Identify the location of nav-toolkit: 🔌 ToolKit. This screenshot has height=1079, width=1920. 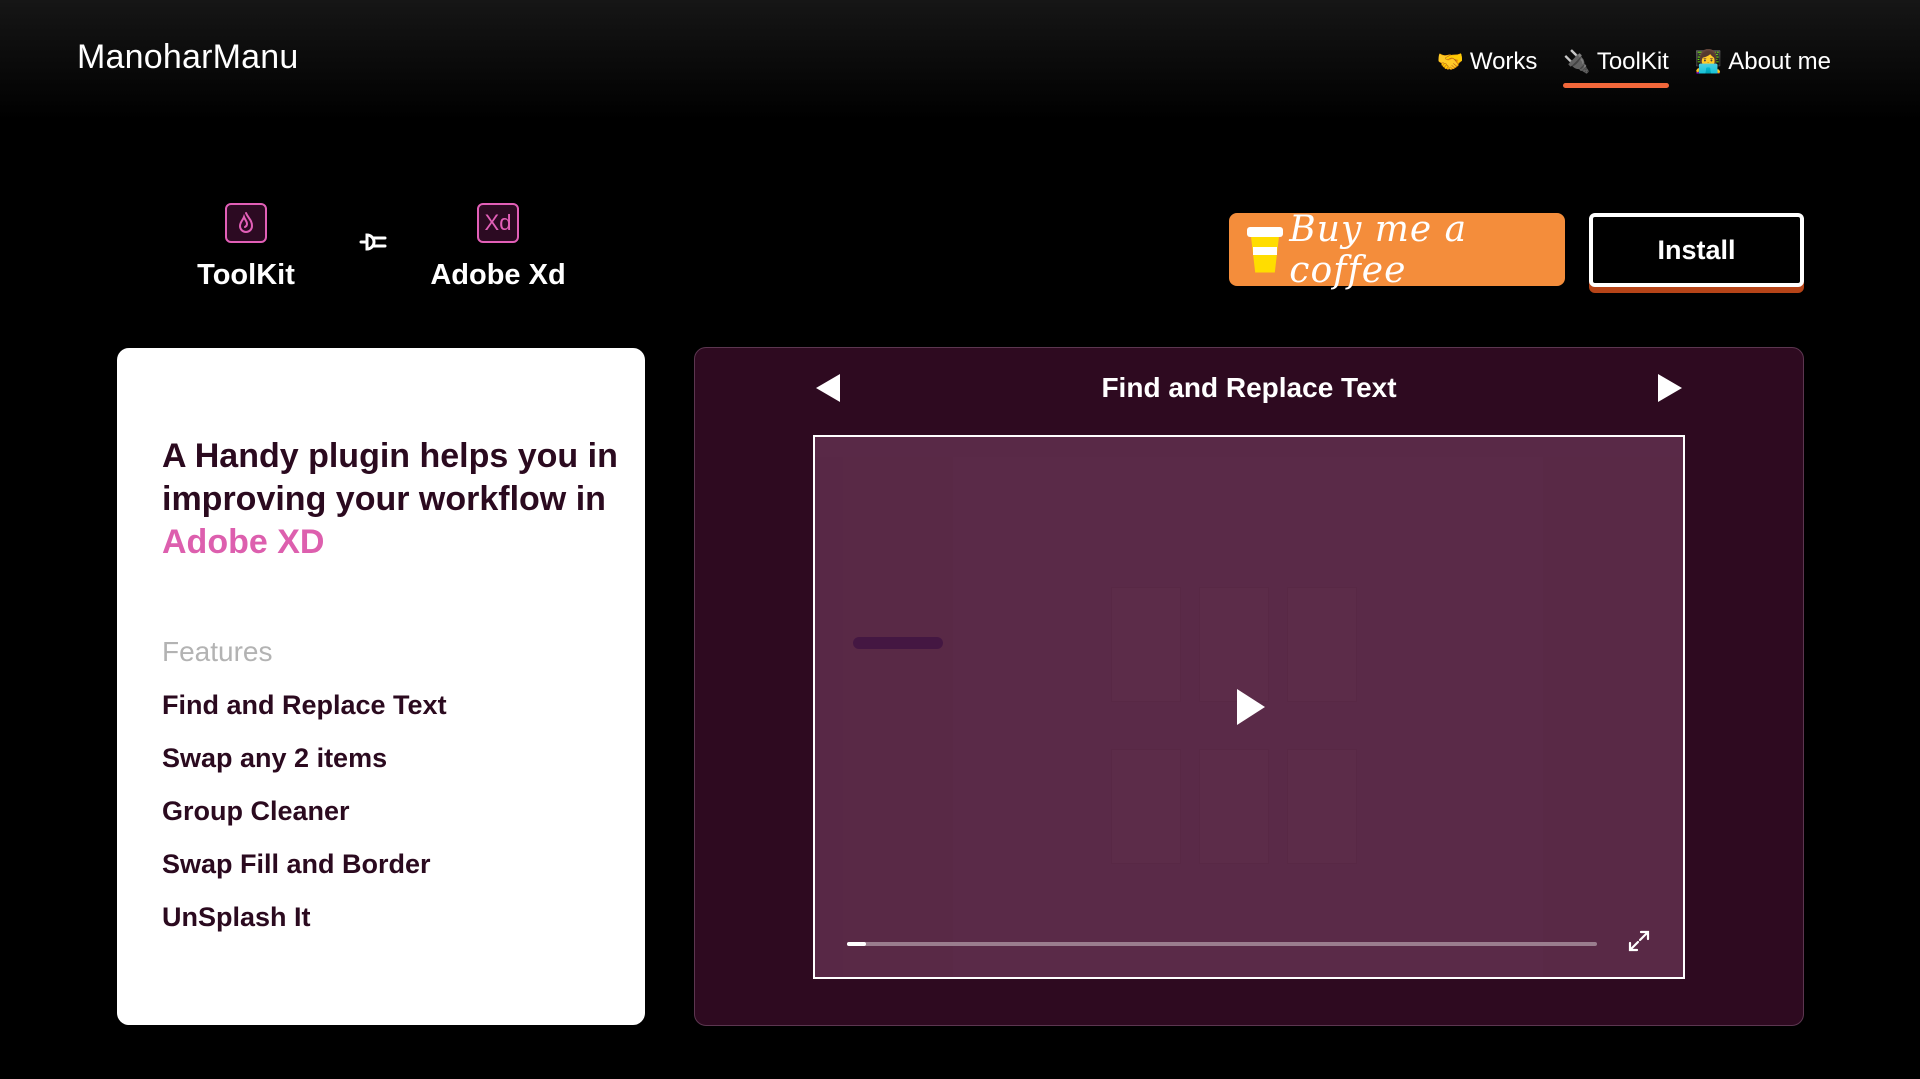
(1616, 68).